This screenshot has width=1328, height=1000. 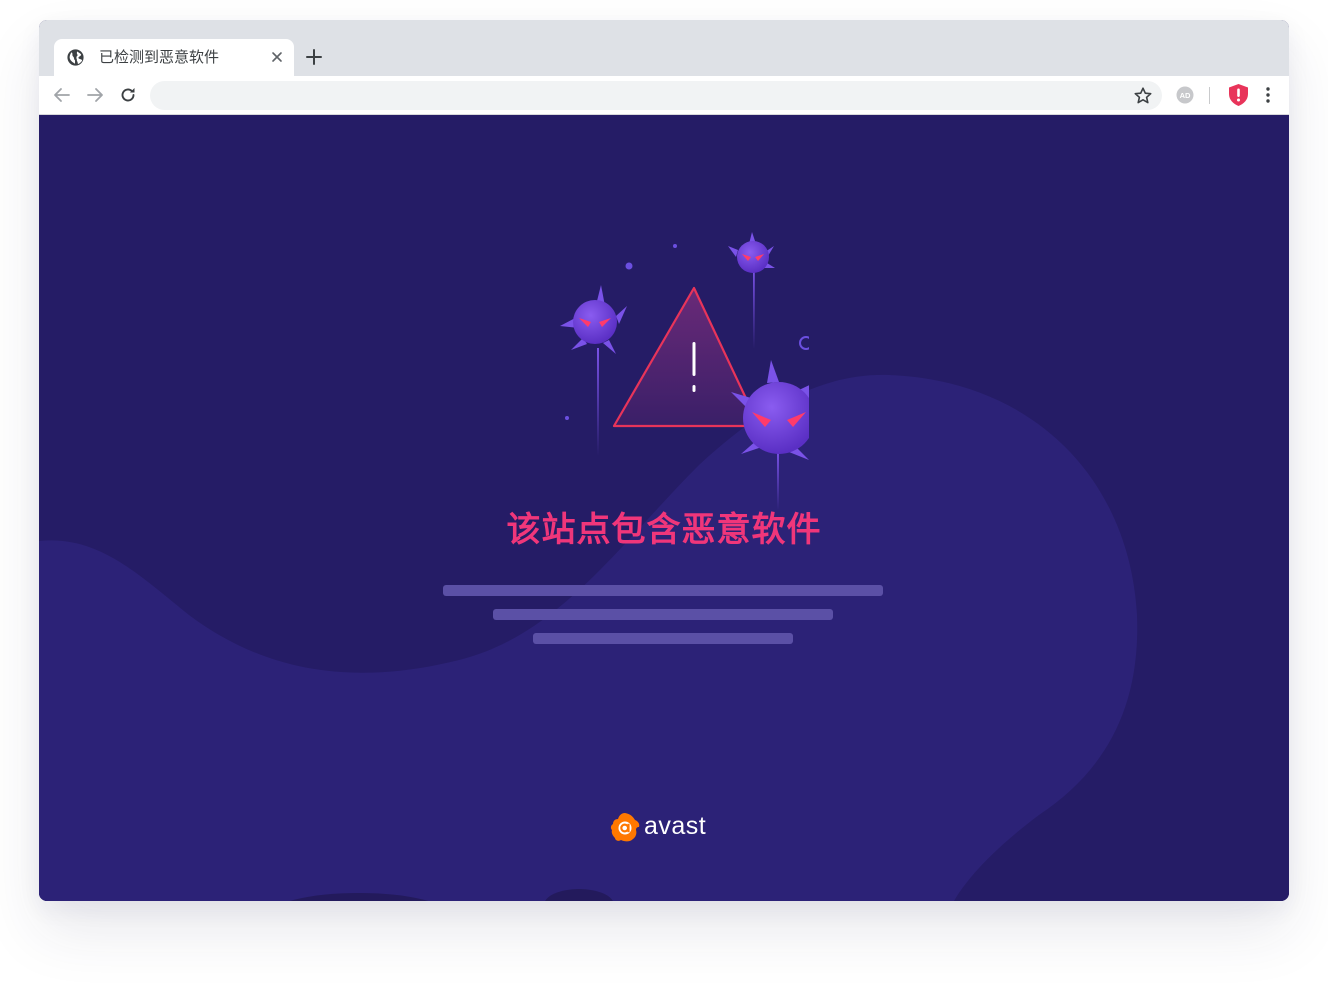 I want to click on address-input, so click(x=641, y=96).